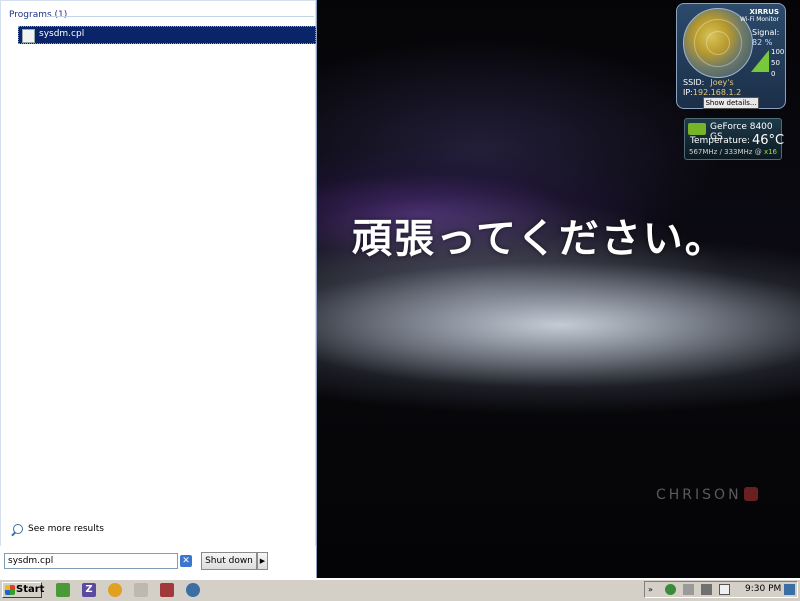  What do you see at coordinates (28, 36) in the screenshot?
I see `control-panel-file-icon` at bounding box center [28, 36].